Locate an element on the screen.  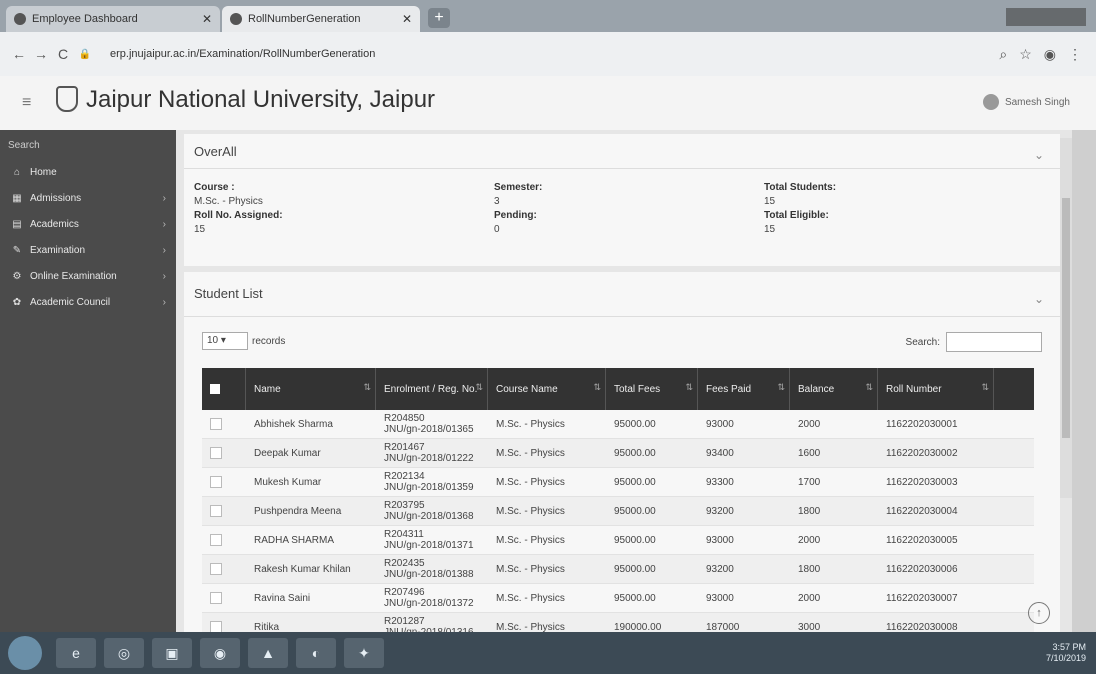
zoom-icon: ⌕ is located at coordinates (1003, 54).